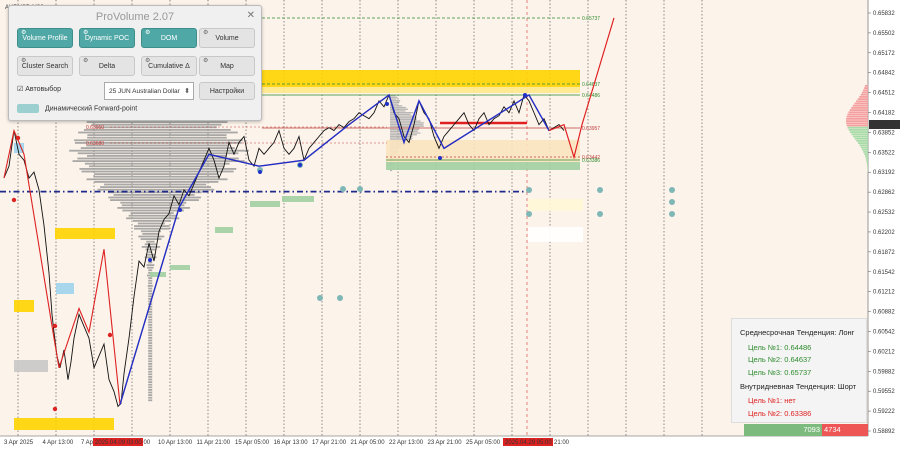  Describe the element at coordinates (169, 66) in the screenshot. I see `panel-button-6: ⚙ Cumulative Δ` at that location.